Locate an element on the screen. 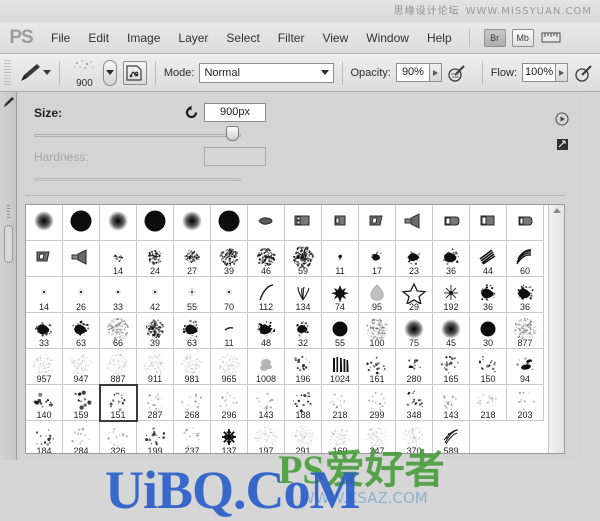  bridge-button: Br is located at coordinates (494, 37).